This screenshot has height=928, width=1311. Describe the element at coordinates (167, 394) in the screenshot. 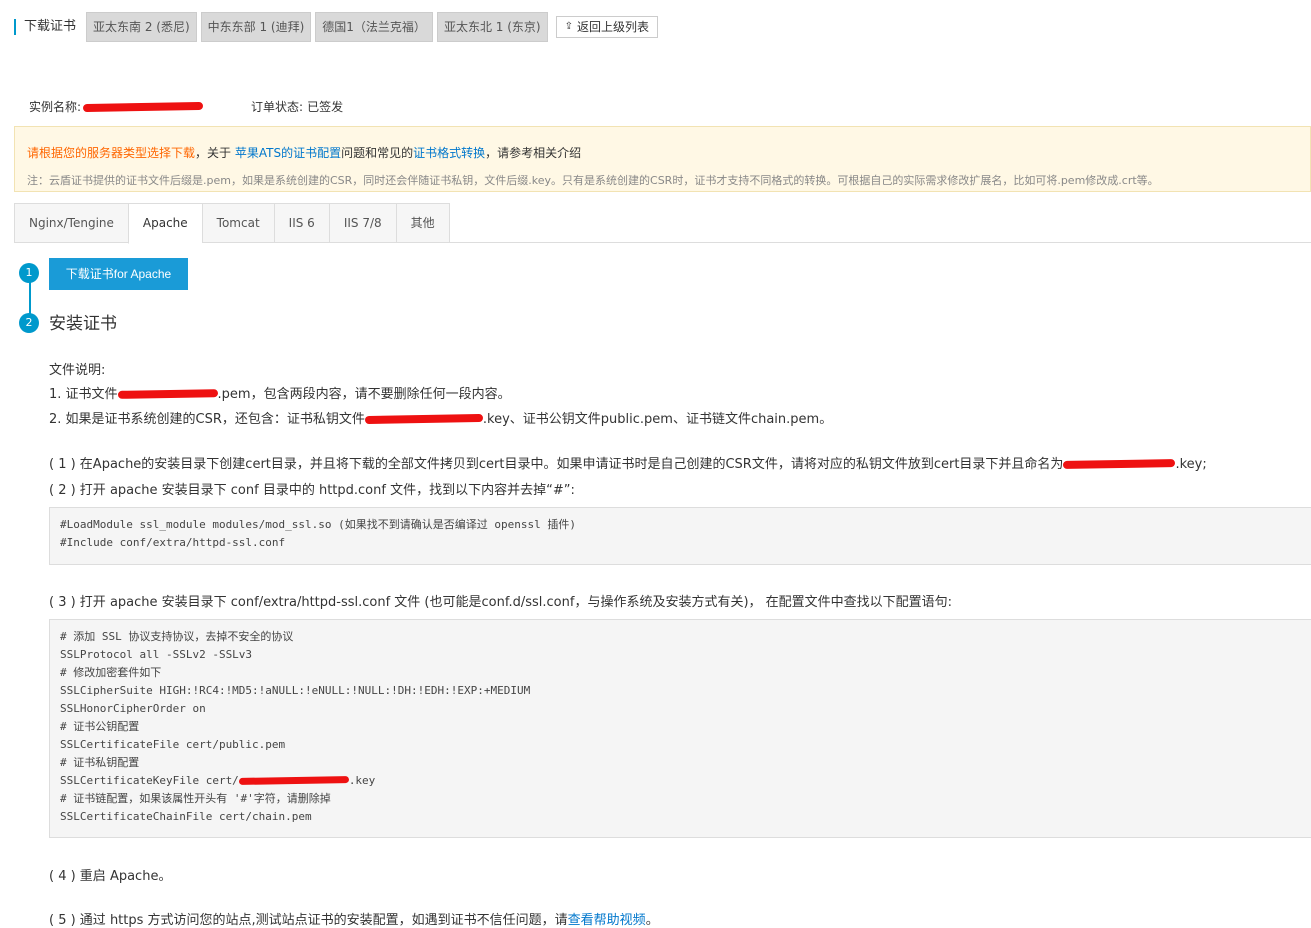

I see `redacted-filename` at that location.